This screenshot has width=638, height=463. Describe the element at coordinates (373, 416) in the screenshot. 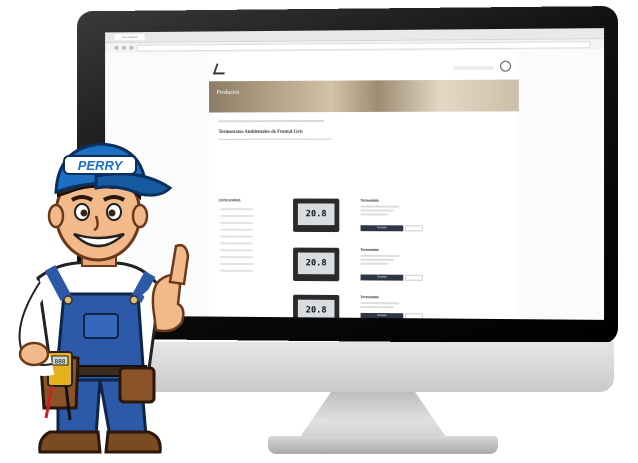

I see `monitor-stand-neck` at that location.